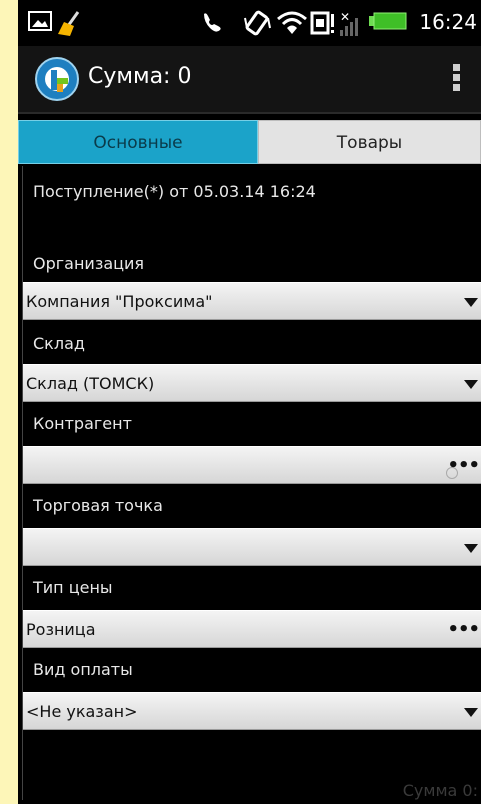 This screenshot has width=481, height=804. What do you see at coordinates (322, 23) in the screenshot?
I see `sim-icon` at bounding box center [322, 23].